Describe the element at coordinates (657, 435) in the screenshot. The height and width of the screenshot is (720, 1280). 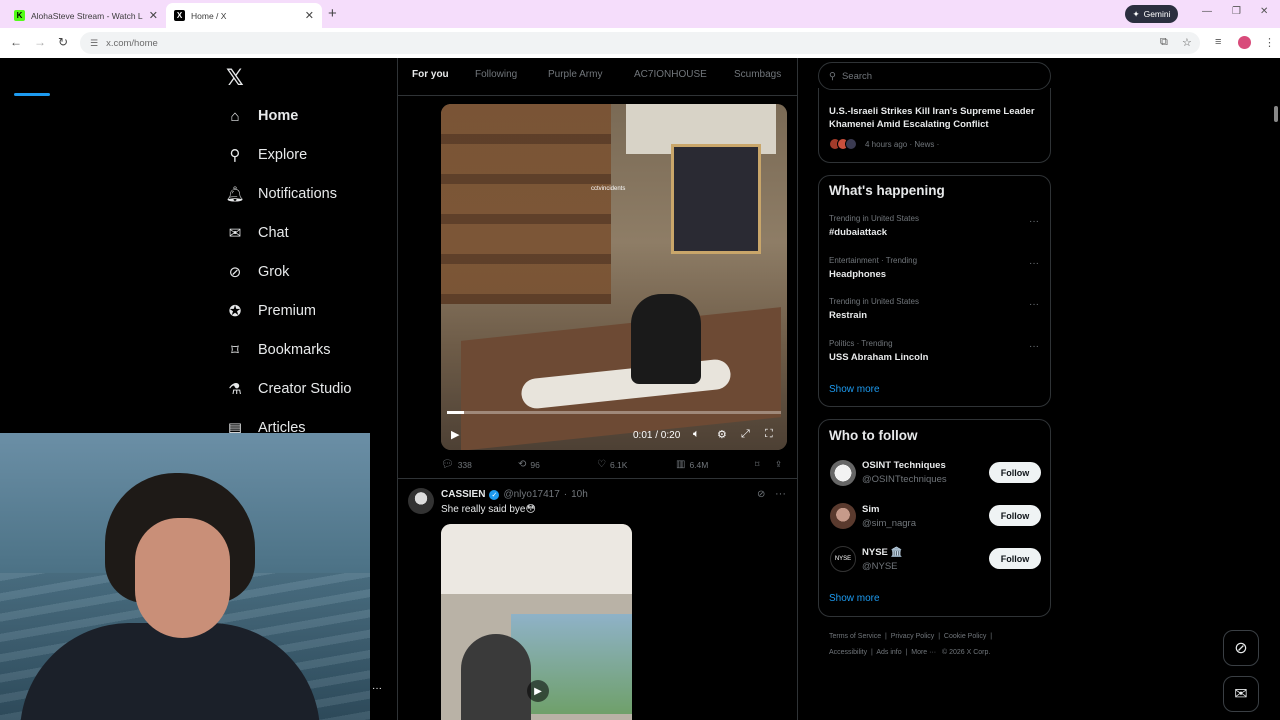
I see `video-time: 0:01 / 0:20` at that location.